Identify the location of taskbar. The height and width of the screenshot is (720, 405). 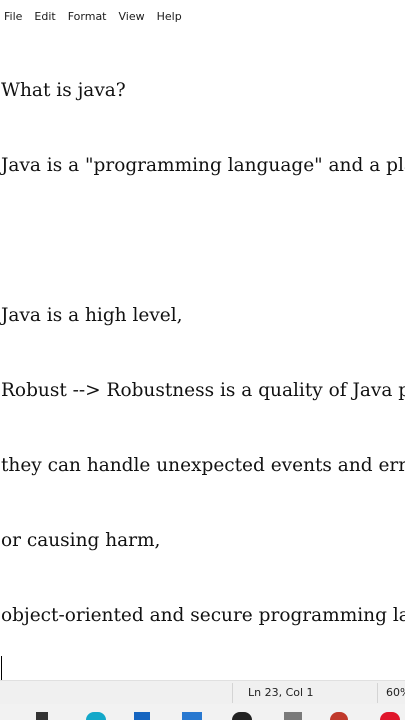
(202, 712).